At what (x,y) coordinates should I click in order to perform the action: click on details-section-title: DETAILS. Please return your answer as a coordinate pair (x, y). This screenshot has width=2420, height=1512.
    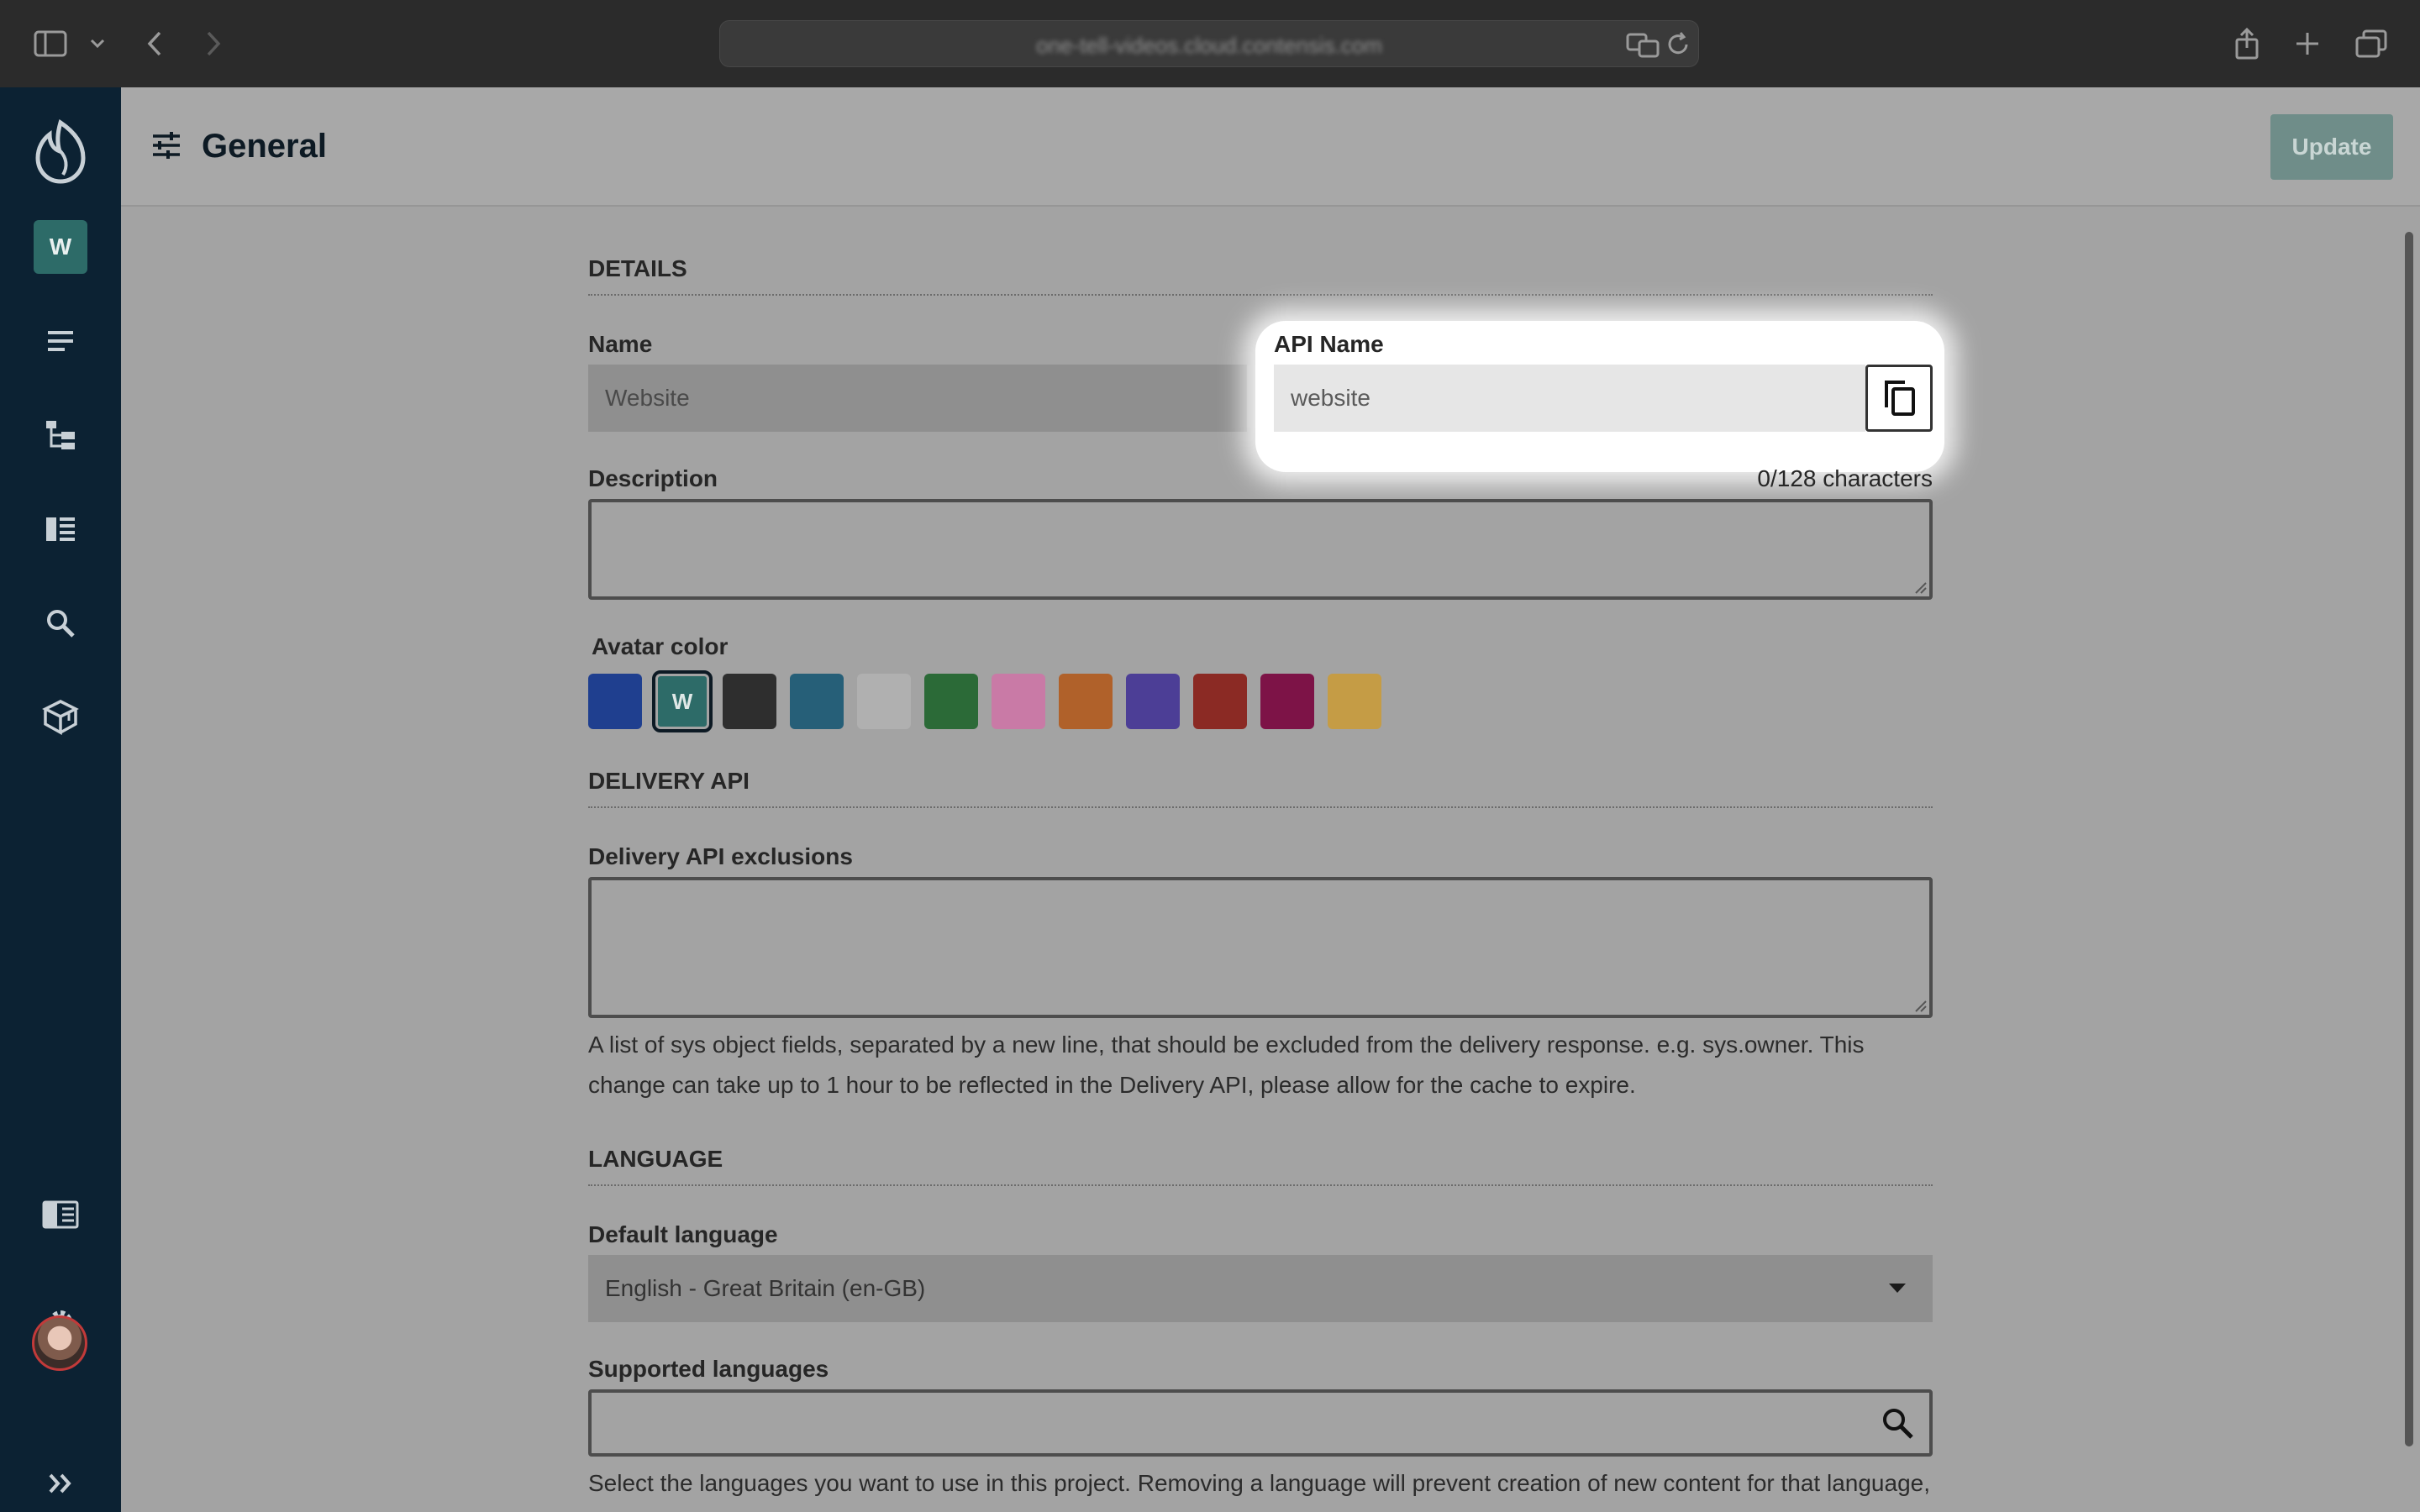
    Looking at the image, I should click on (637, 268).